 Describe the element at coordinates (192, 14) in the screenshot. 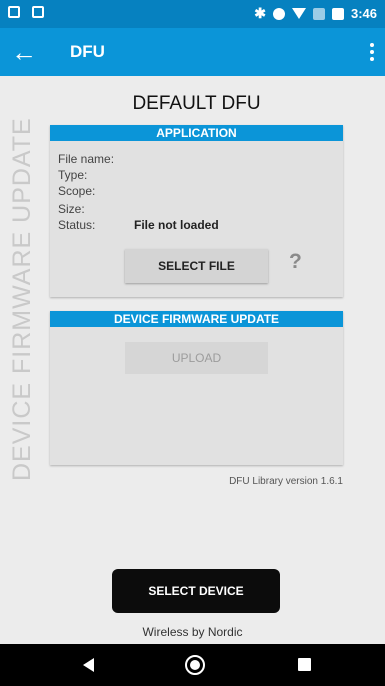

I see `status-bar: ✱ 3:46` at that location.